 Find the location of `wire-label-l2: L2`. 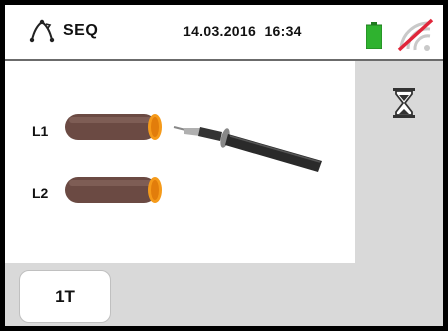

wire-label-l2: L2 is located at coordinates (40, 193).